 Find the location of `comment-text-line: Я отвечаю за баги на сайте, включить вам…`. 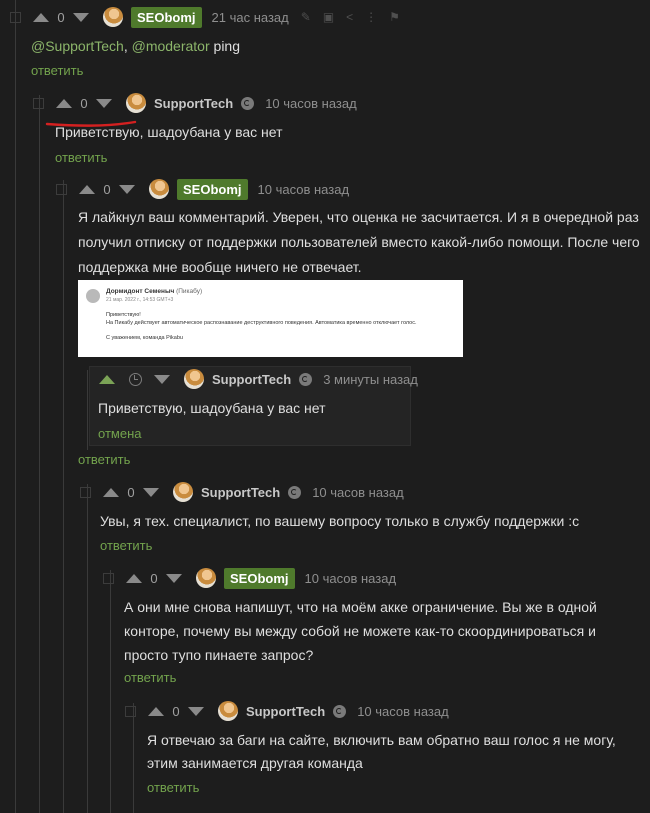

comment-text-line: Я отвечаю за баги на сайте, включить вам… is located at coordinates (381, 740).